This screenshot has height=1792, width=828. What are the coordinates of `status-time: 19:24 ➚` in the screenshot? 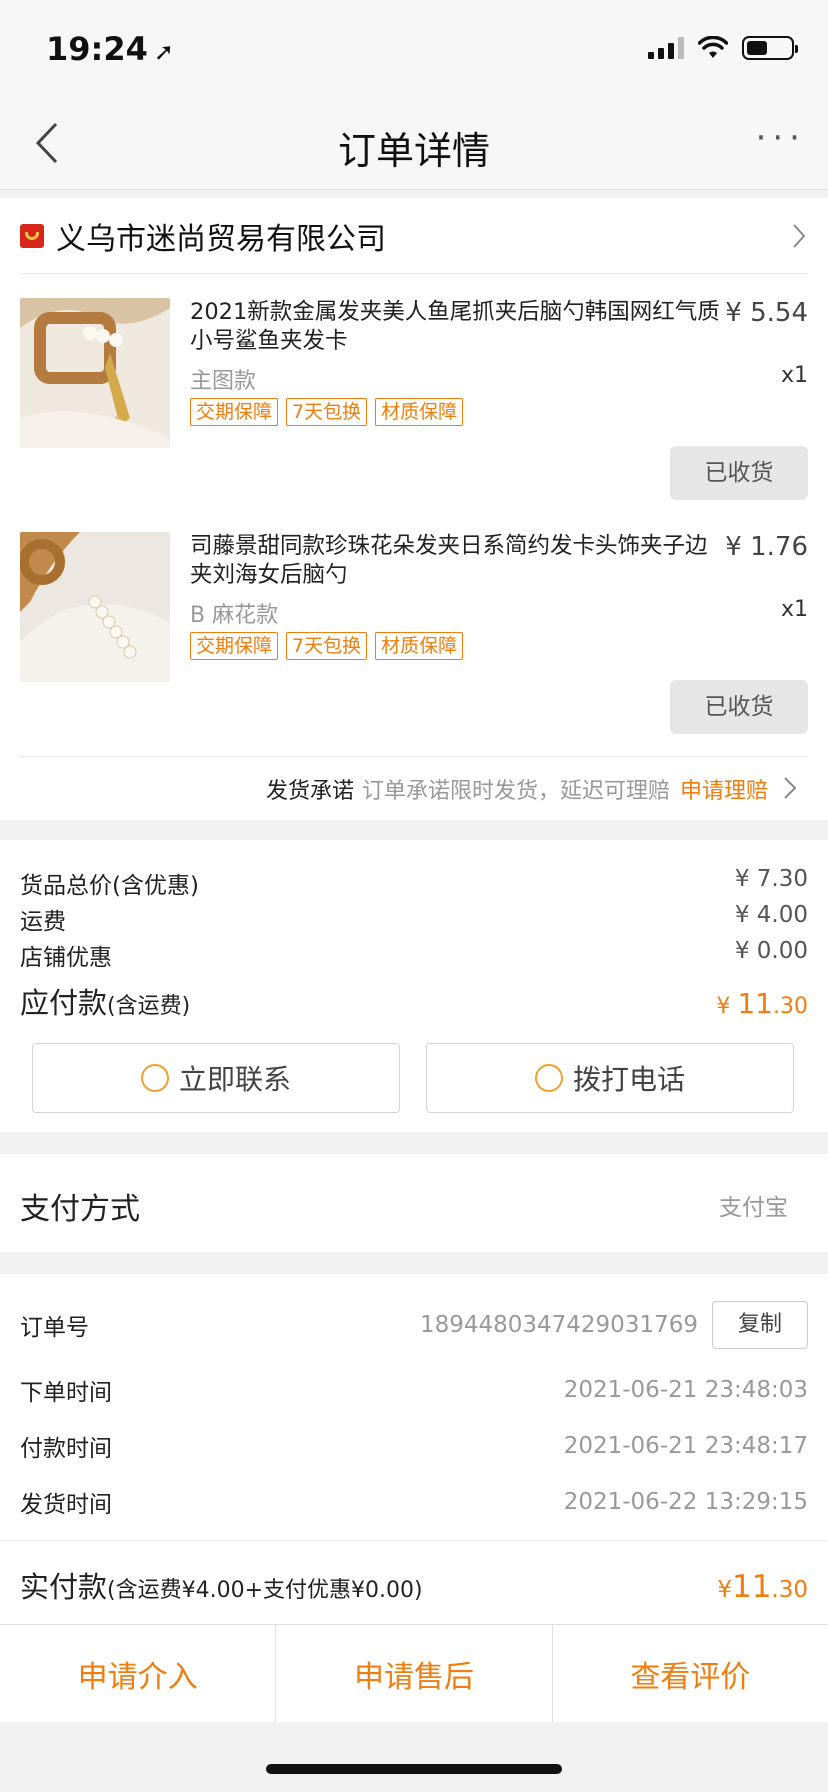 It's located at (110, 49).